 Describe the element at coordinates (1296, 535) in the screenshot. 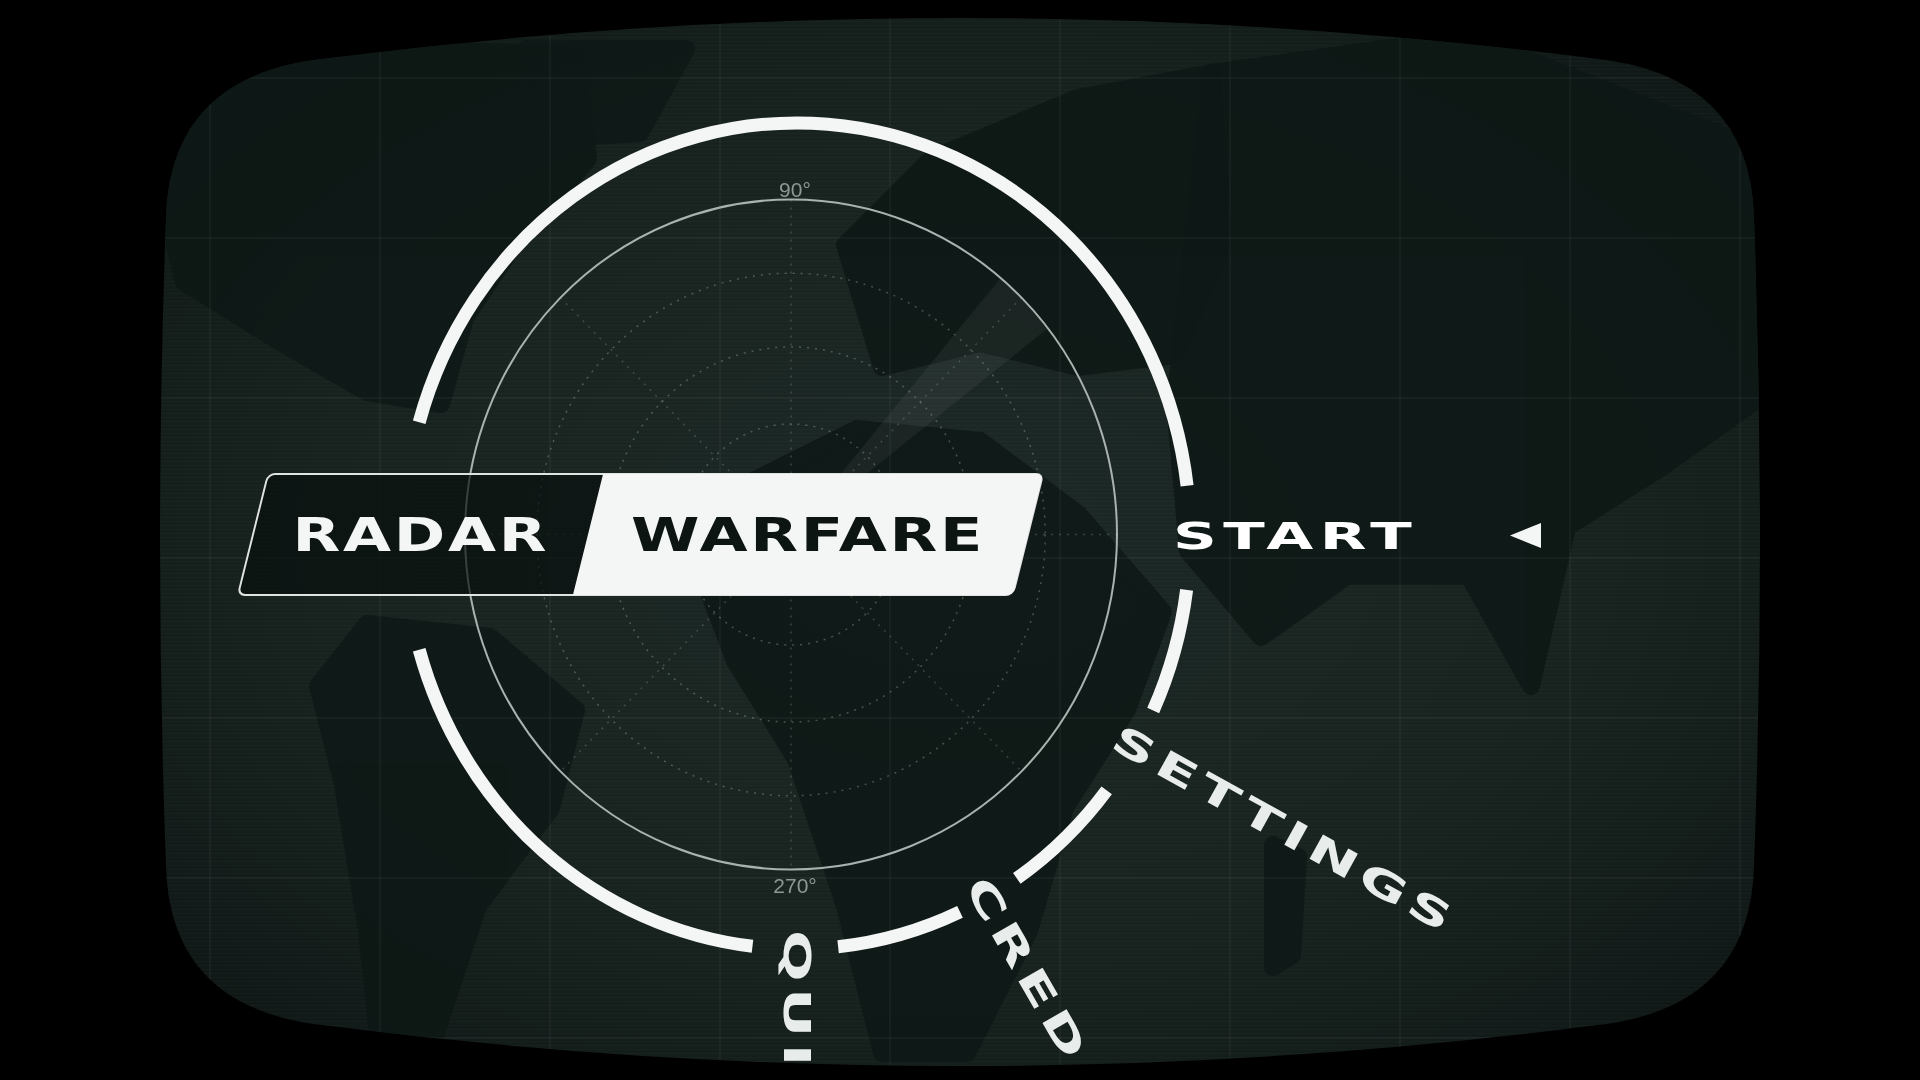

I see `menu-item: START` at that location.